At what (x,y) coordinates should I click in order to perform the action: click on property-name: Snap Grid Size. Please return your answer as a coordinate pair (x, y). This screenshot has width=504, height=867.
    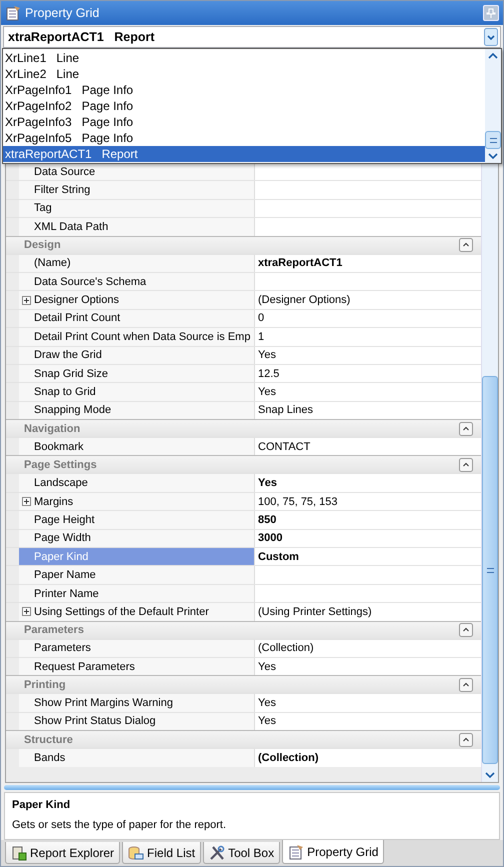
    Looking at the image, I should click on (137, 373).